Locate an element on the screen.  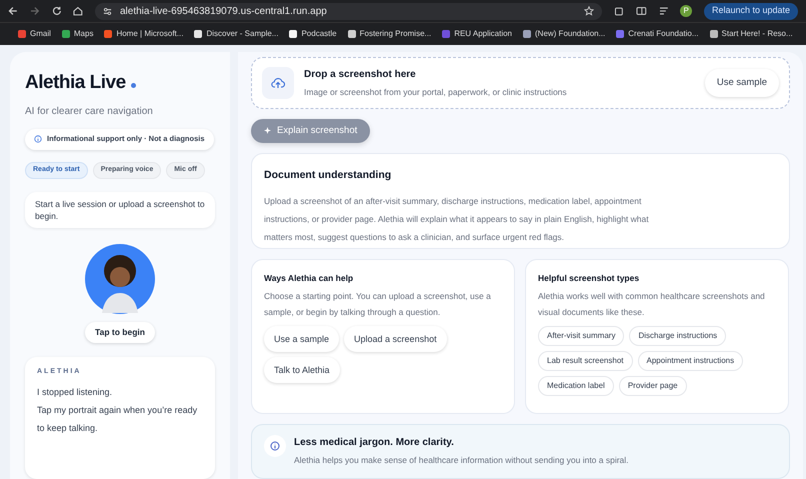
card-body: Choose a starting point. You can upload a screenshot, use a sample, or begin by talking through a question. is located at coordinates (378, 305).